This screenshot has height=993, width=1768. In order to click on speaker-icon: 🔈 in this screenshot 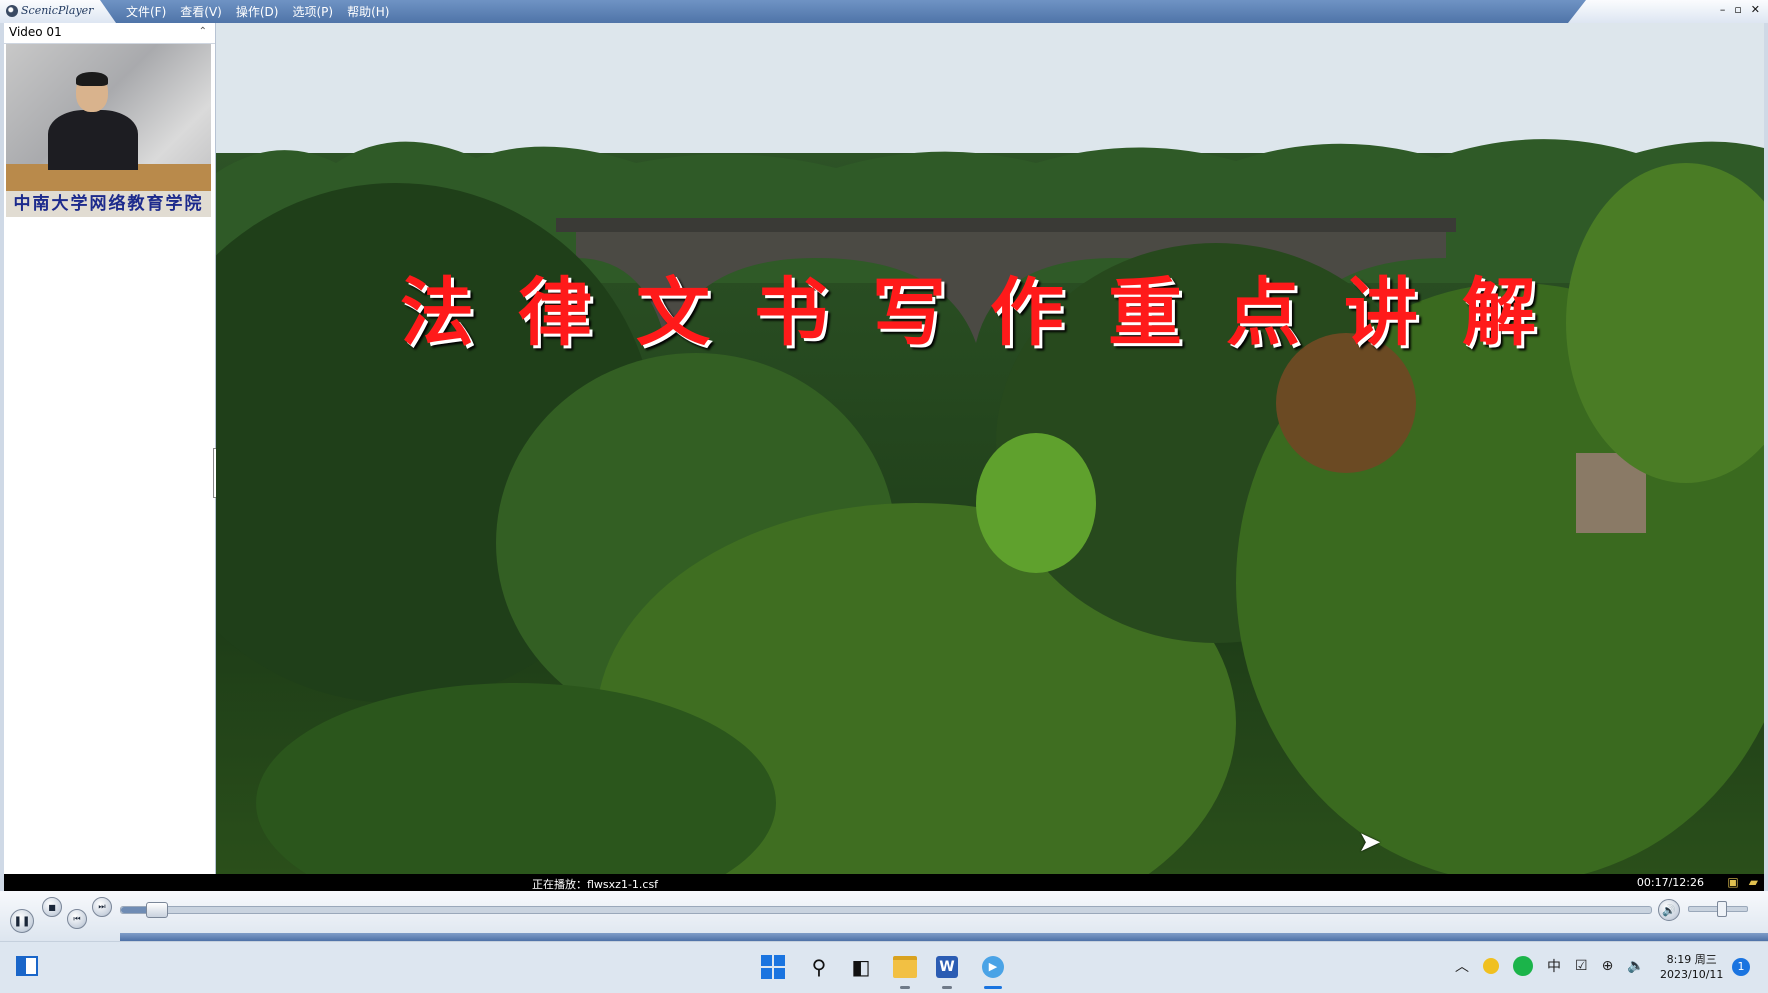, I will do `click(1635, 966)`.